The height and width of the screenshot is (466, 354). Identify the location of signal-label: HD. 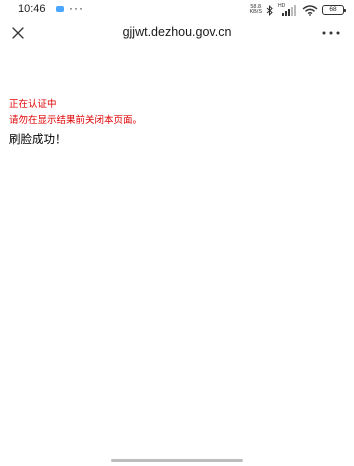
(282, 5).